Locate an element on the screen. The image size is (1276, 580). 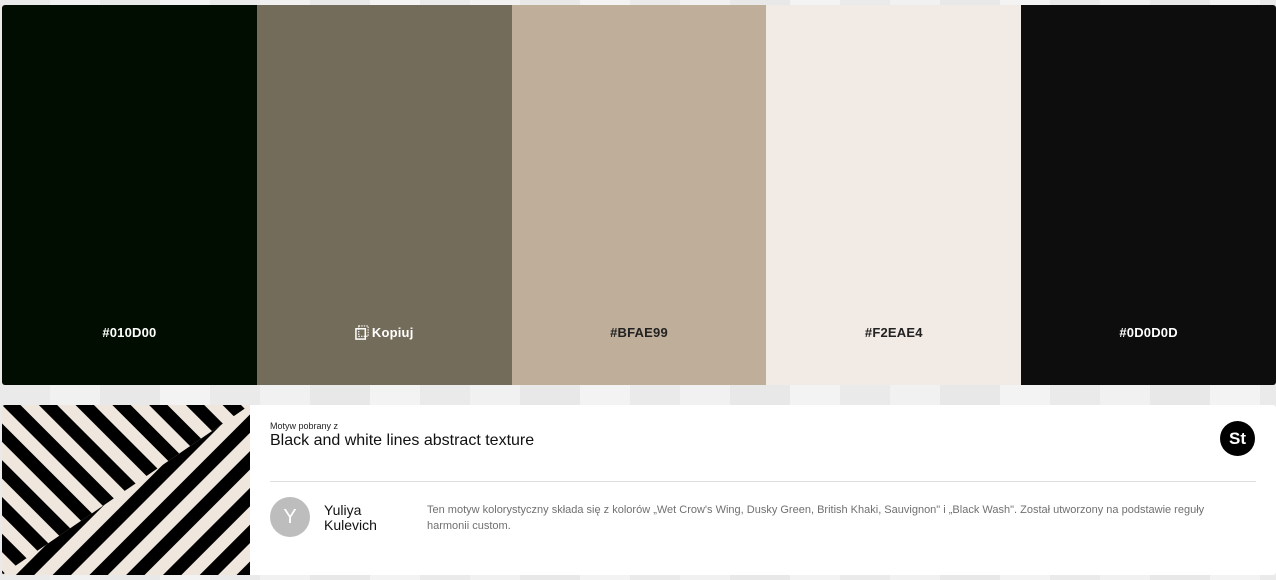
swatch-2: Kopiuj is located at coordinates (384, 195).